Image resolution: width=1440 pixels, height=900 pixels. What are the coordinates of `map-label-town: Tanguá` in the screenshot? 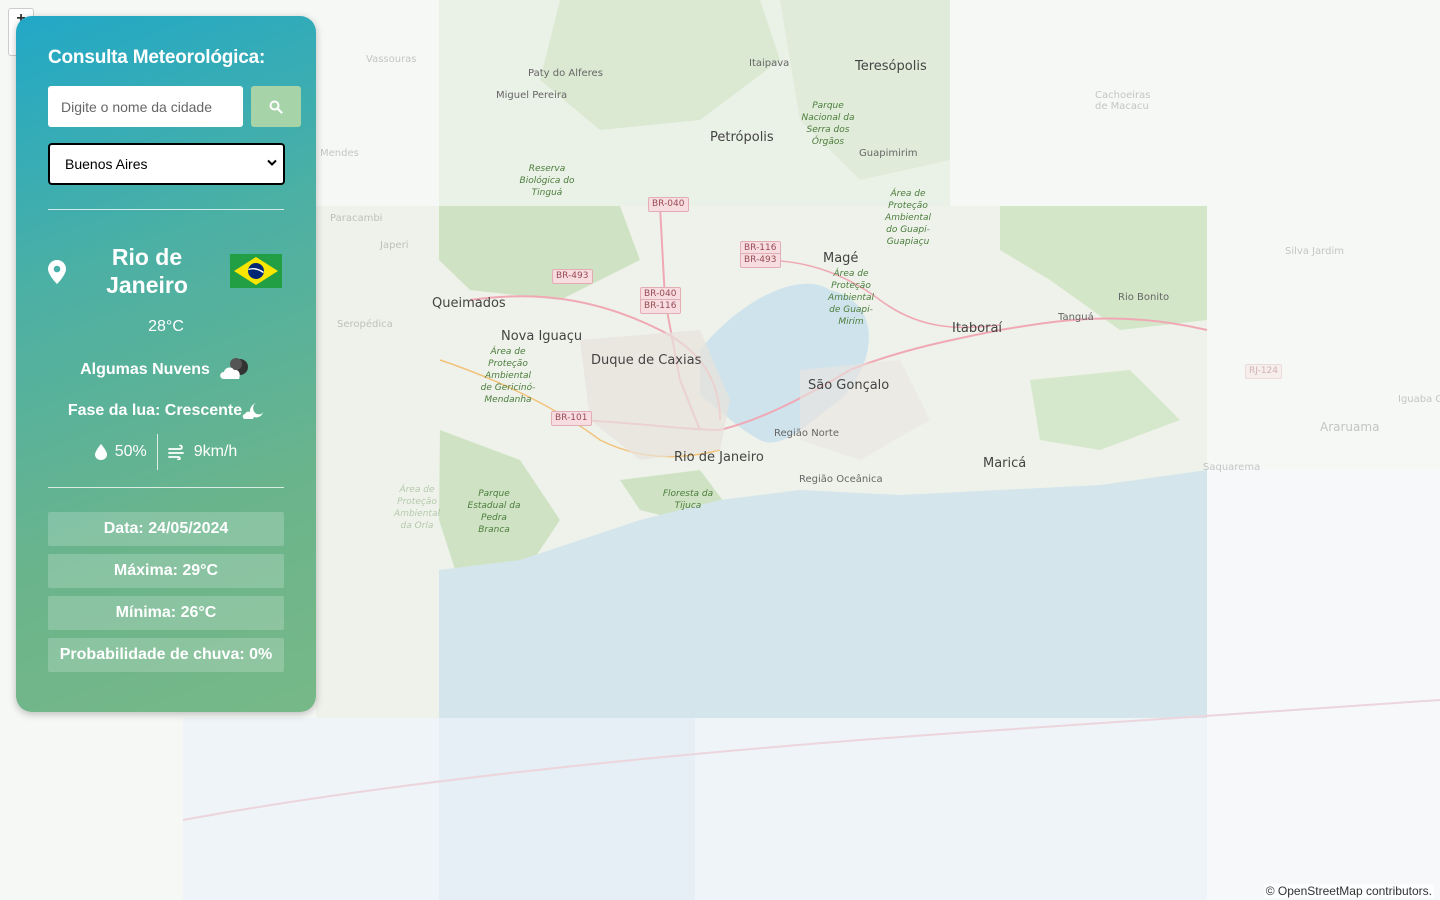 It's located at (1076, 317).